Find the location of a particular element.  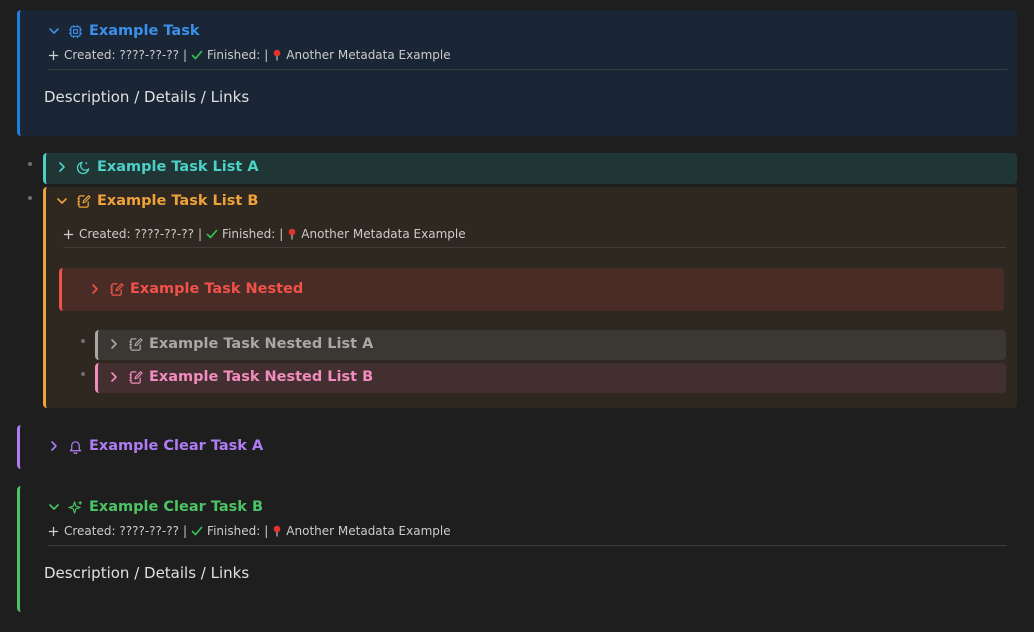

bell-icon is located at coordinates (75, 447).